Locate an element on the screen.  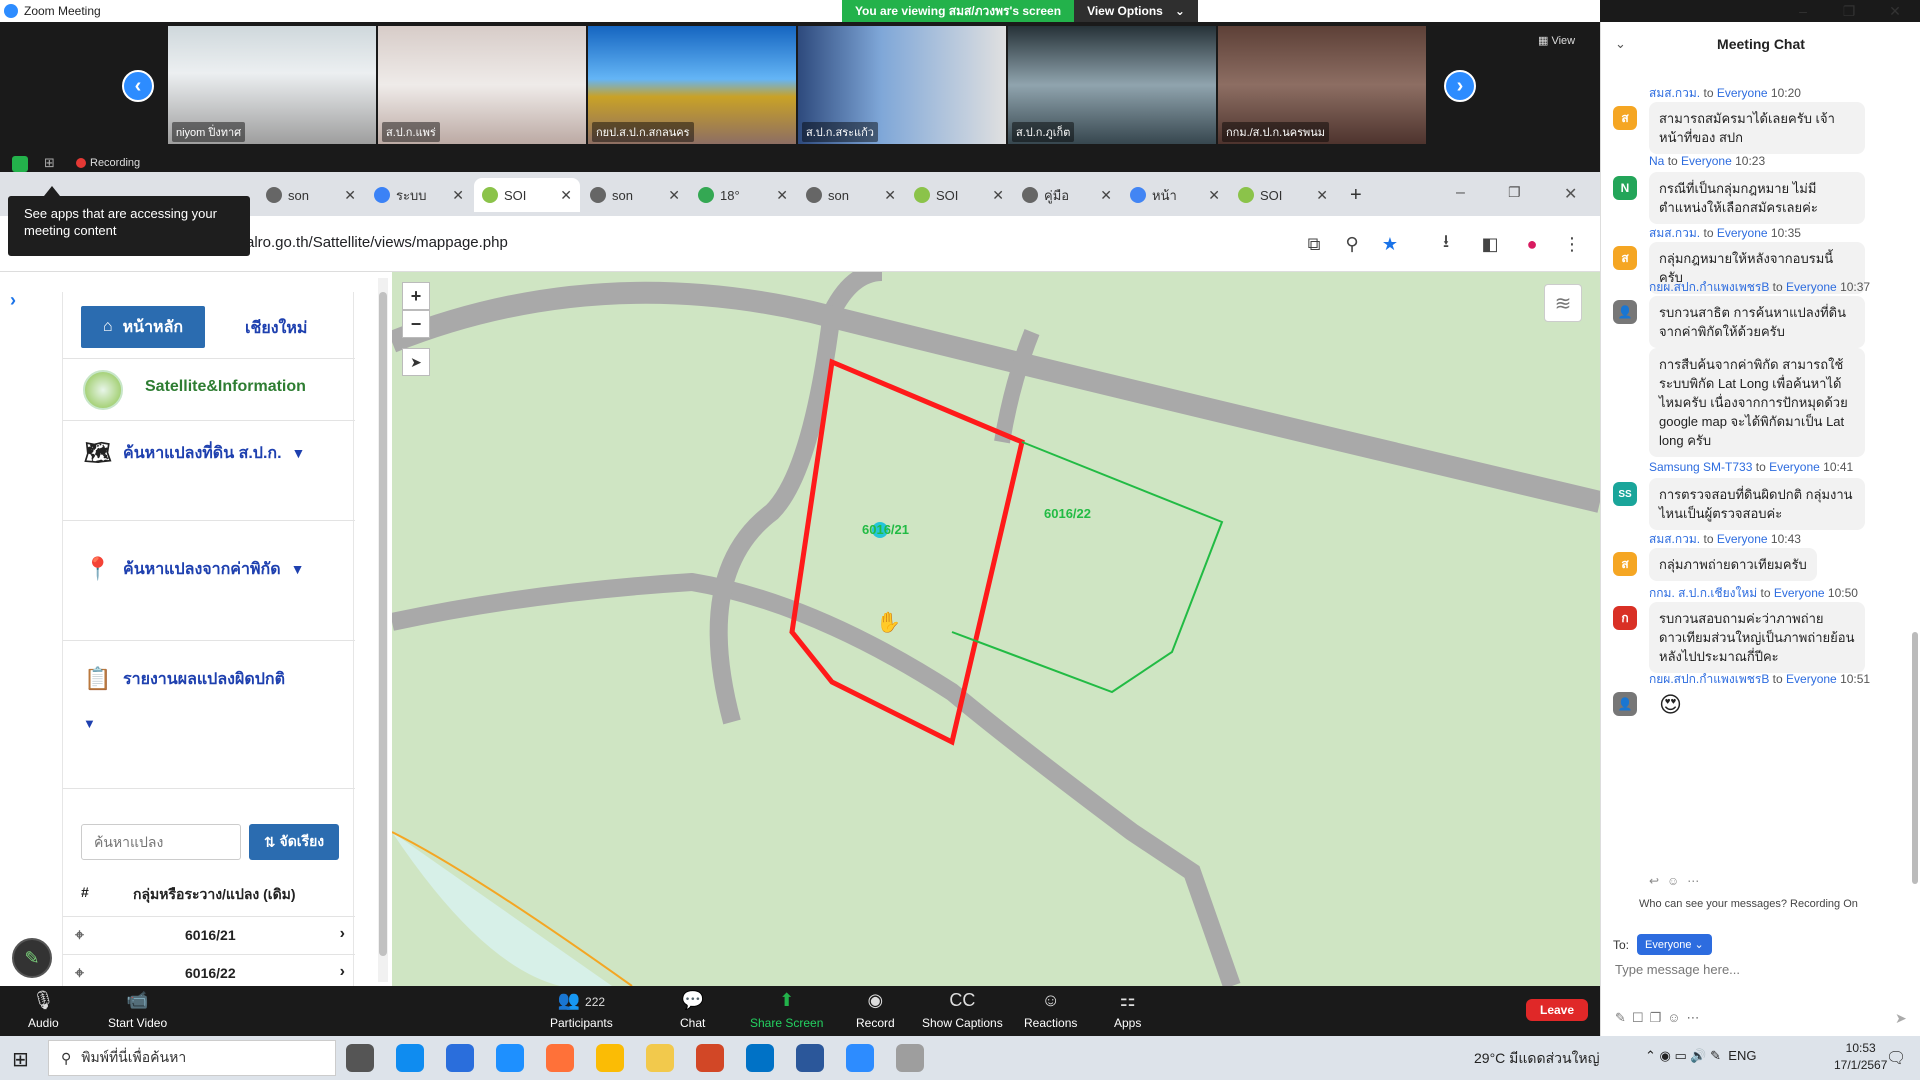
message-actions: ↩☺⋯ is located at coordinates (1678, 881).